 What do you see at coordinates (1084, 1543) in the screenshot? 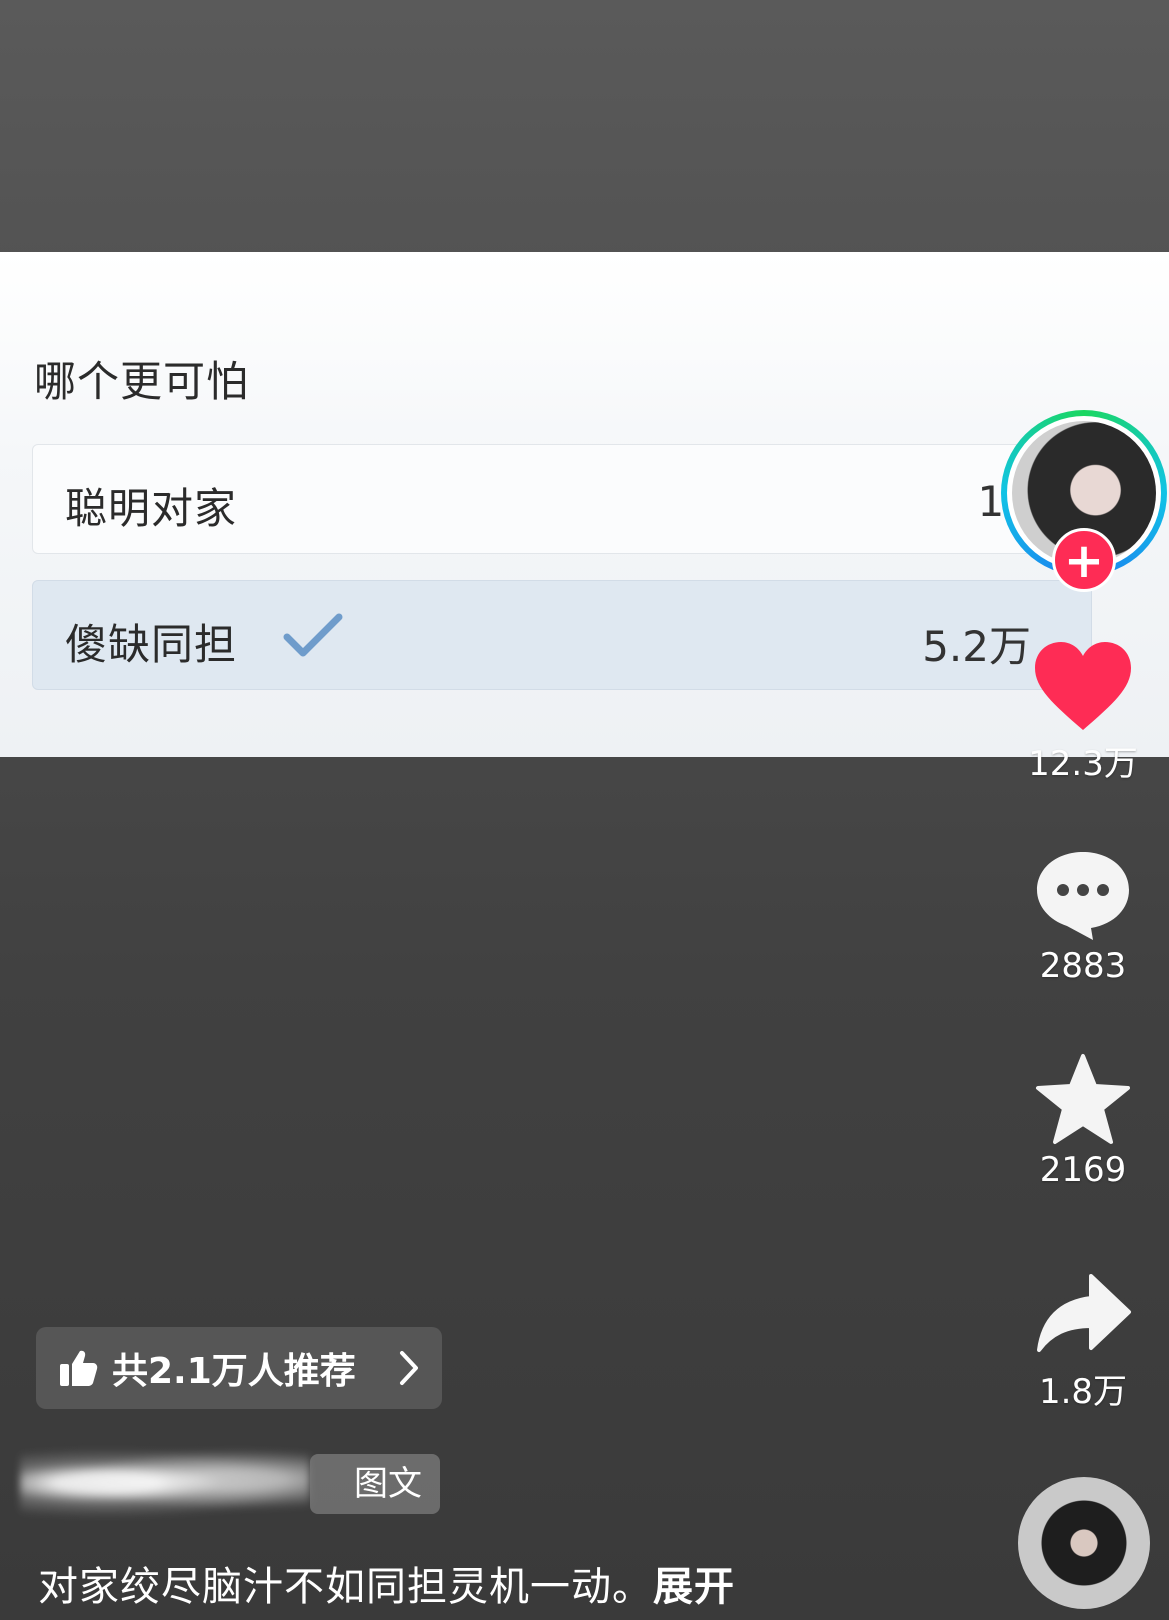
I see `music-disc` at bounding box center [1084, 1543].